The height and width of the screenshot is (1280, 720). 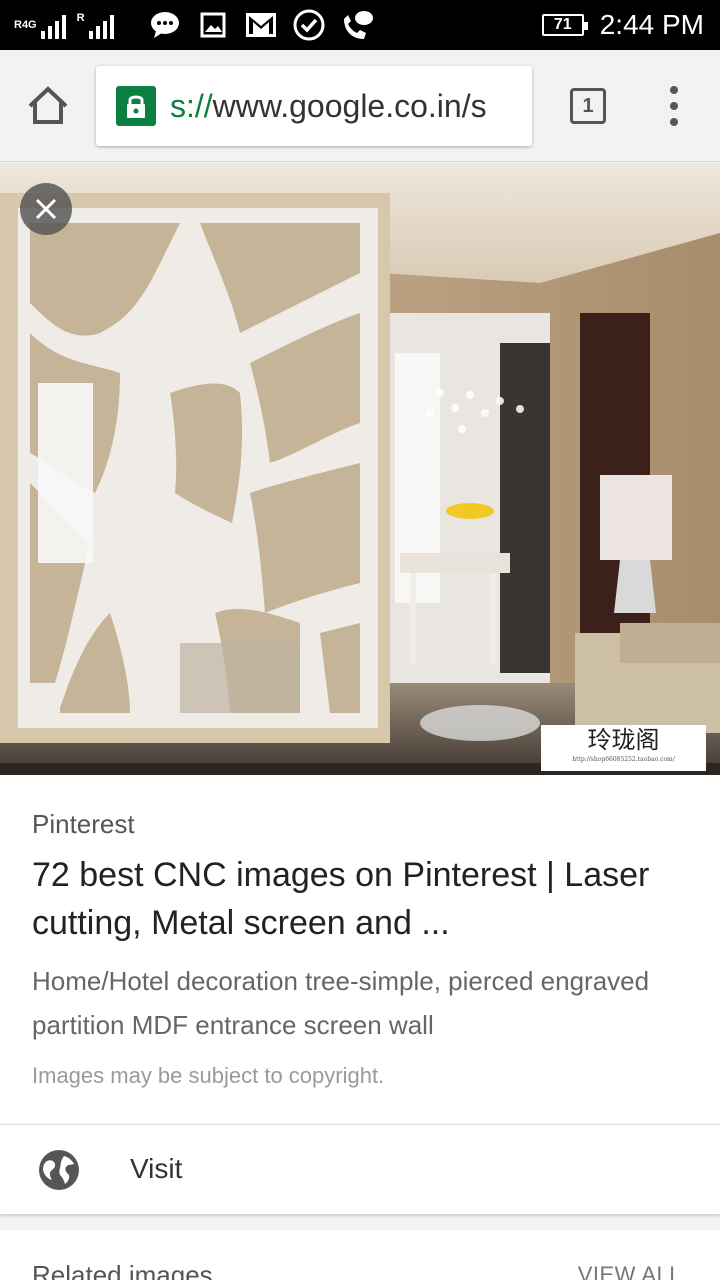 I want to click on home-button, so click(x=48, y=106).